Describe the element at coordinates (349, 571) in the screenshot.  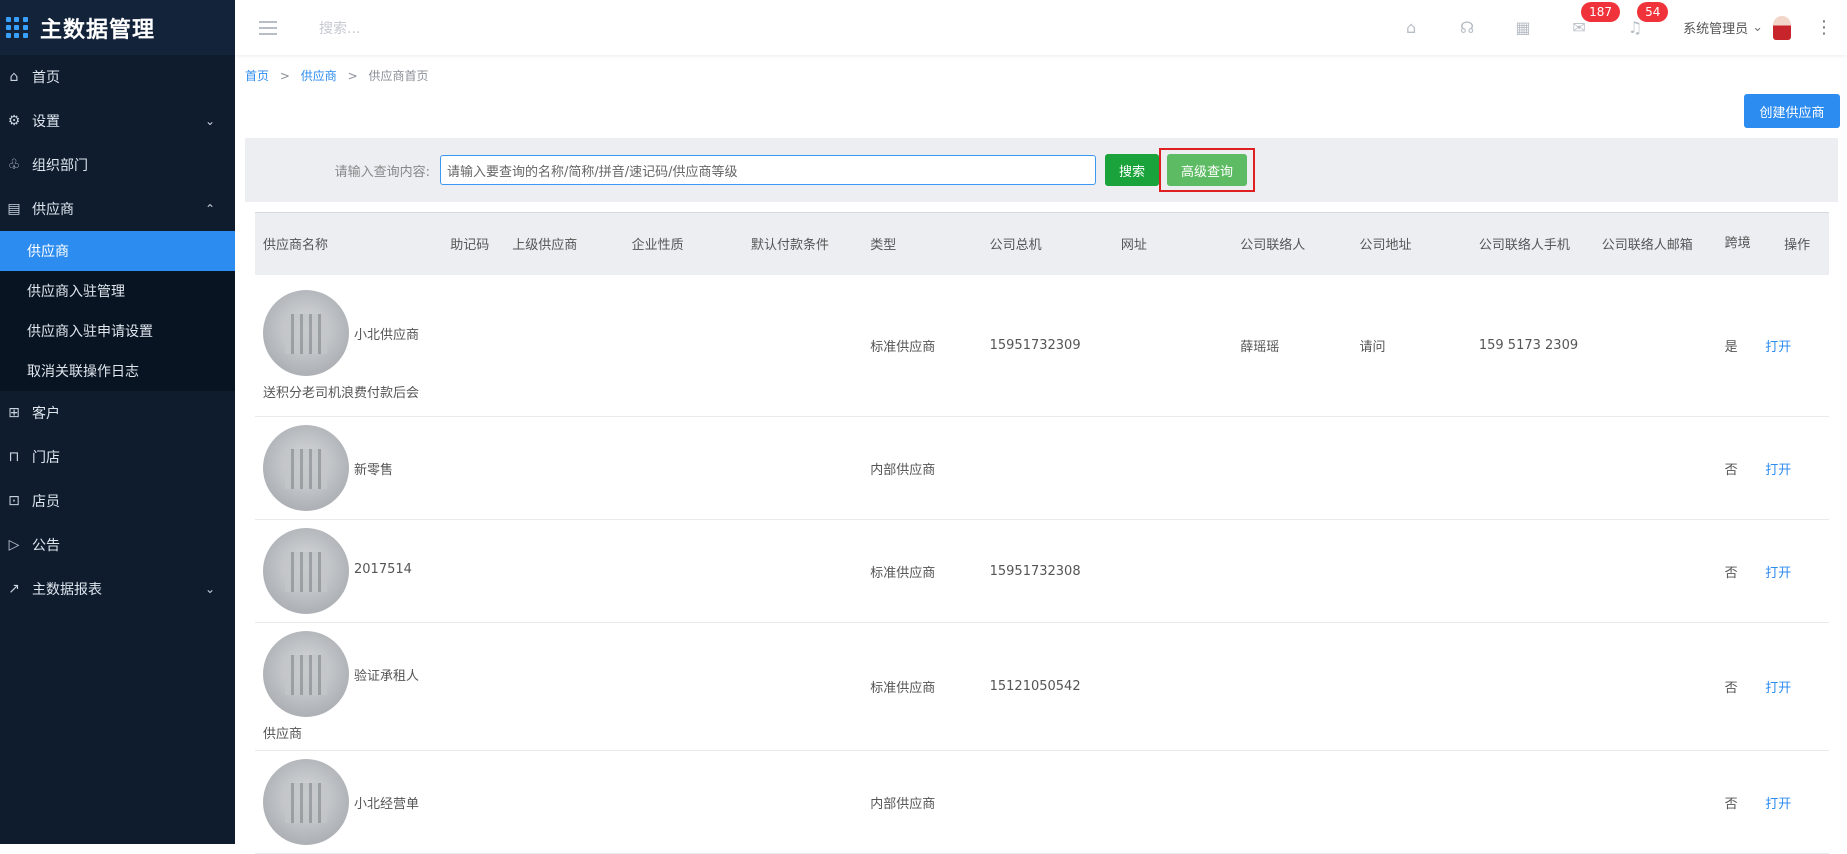
I see `supplier-name-cell: 2017514` at that location.